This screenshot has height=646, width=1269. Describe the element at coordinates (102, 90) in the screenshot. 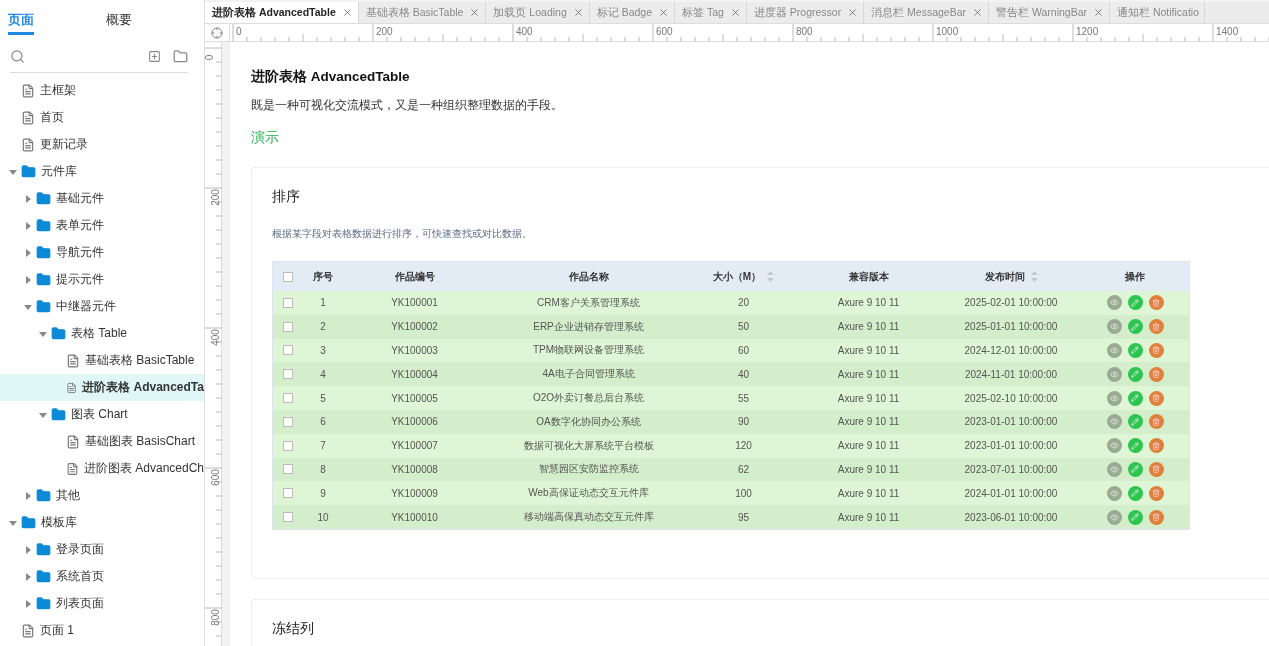

I see `tree-item: 主框架` at that location.